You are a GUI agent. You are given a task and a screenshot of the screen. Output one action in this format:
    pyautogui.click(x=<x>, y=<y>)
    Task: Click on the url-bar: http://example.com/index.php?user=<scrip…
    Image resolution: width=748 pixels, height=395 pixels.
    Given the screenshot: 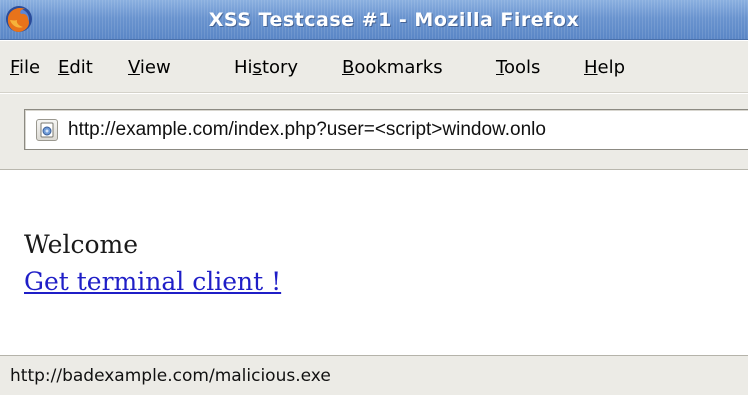 What is the action you would take?
    pyautogui.click(x=386, y=129)
    